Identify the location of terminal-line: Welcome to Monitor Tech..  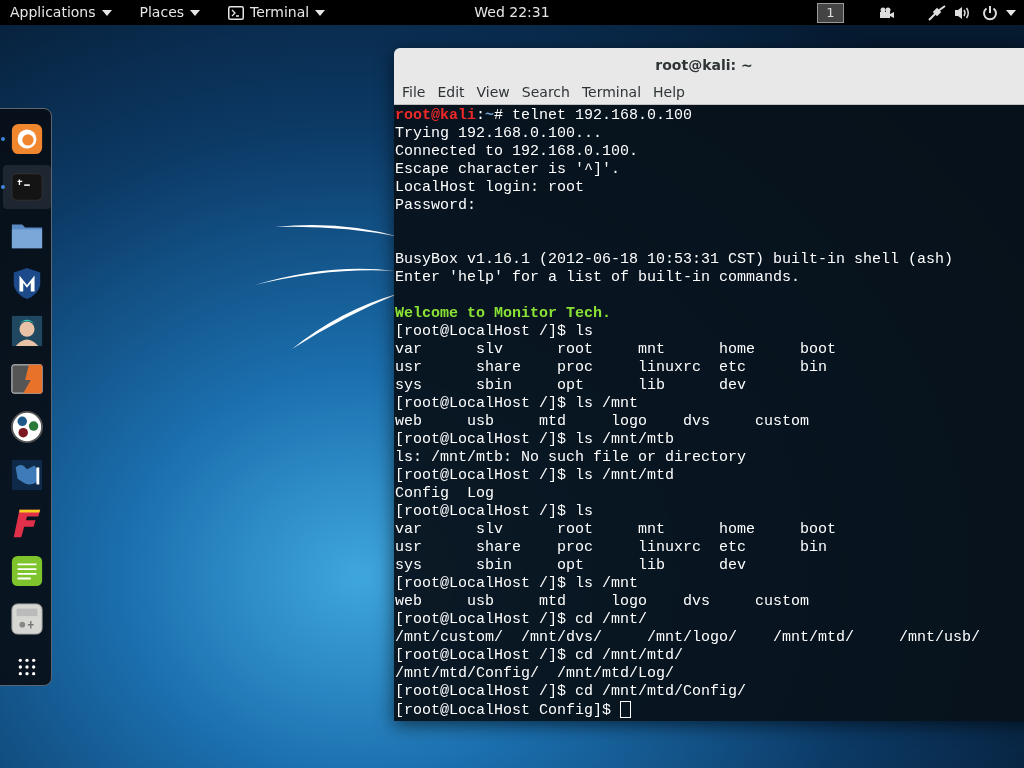
(503, 314).